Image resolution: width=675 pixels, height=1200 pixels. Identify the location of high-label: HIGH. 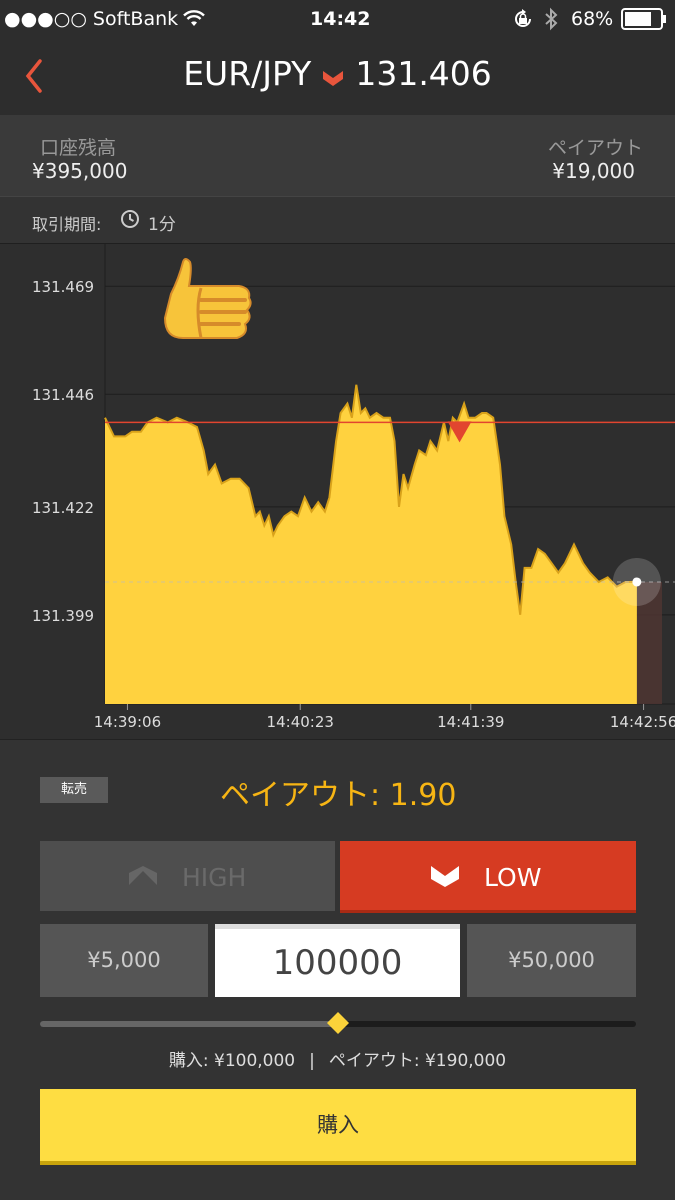
(214, 877).